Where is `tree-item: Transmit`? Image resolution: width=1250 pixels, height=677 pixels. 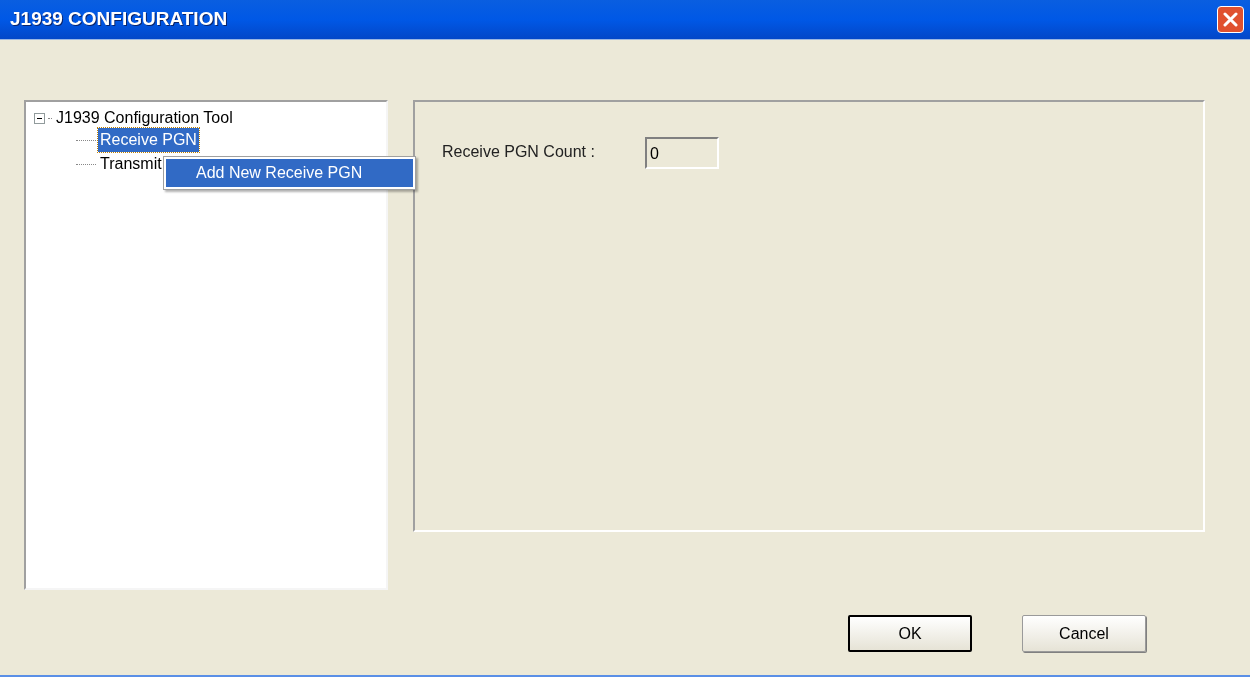 tree-item: Transmit is located at coordinates (131, 164).